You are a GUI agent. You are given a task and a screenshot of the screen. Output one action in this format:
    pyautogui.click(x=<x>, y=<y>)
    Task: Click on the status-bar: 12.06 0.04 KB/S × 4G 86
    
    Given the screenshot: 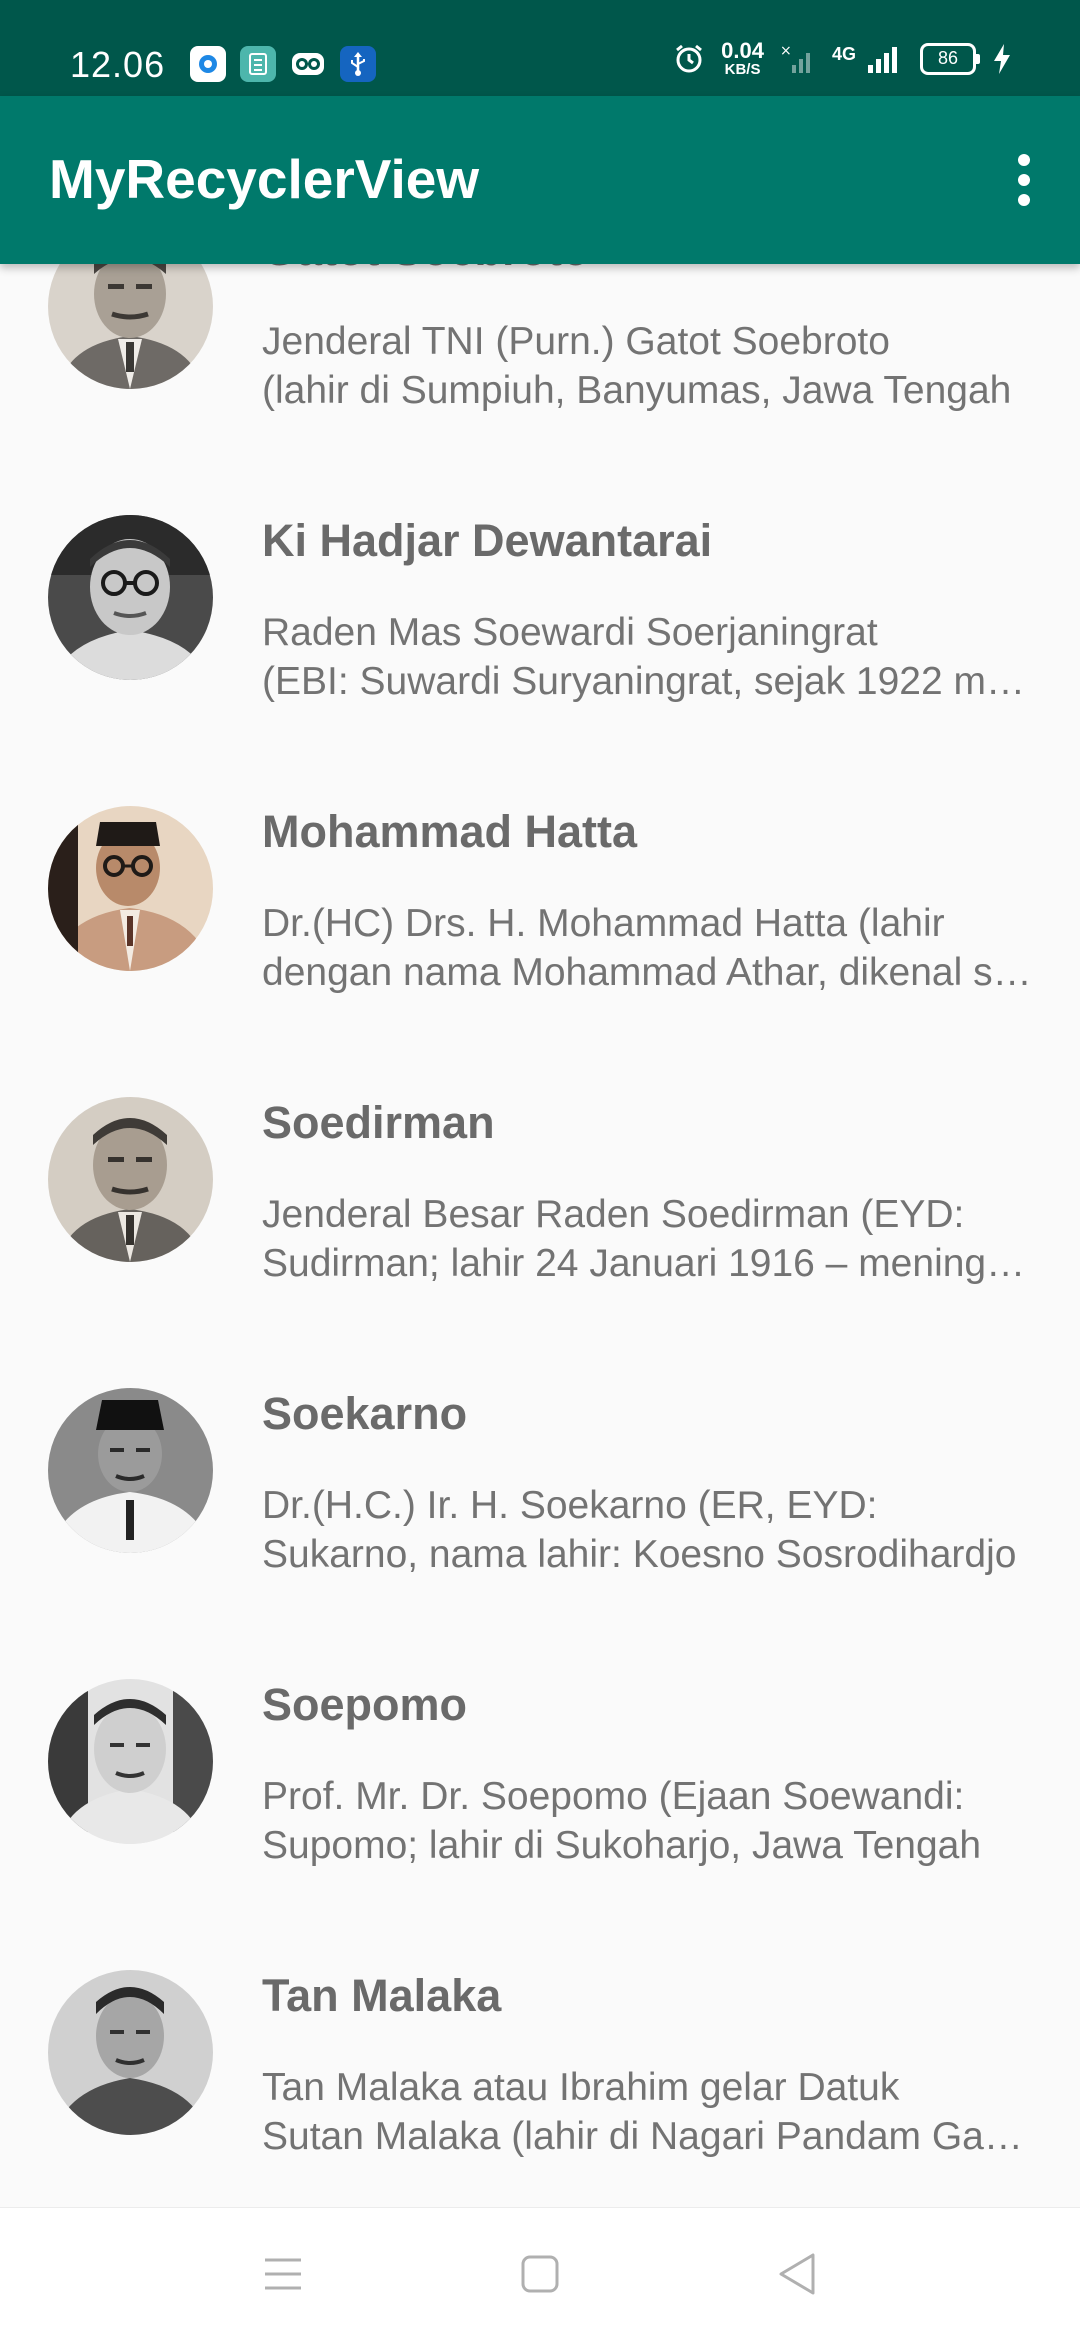 What is the action you would take?
    pyautogui.click(x=540, y=48)
    